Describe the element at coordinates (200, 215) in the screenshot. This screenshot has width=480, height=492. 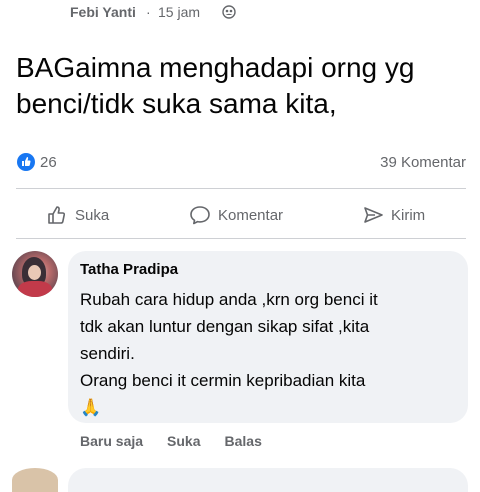
I see `speech-bubble-icon` at that location.